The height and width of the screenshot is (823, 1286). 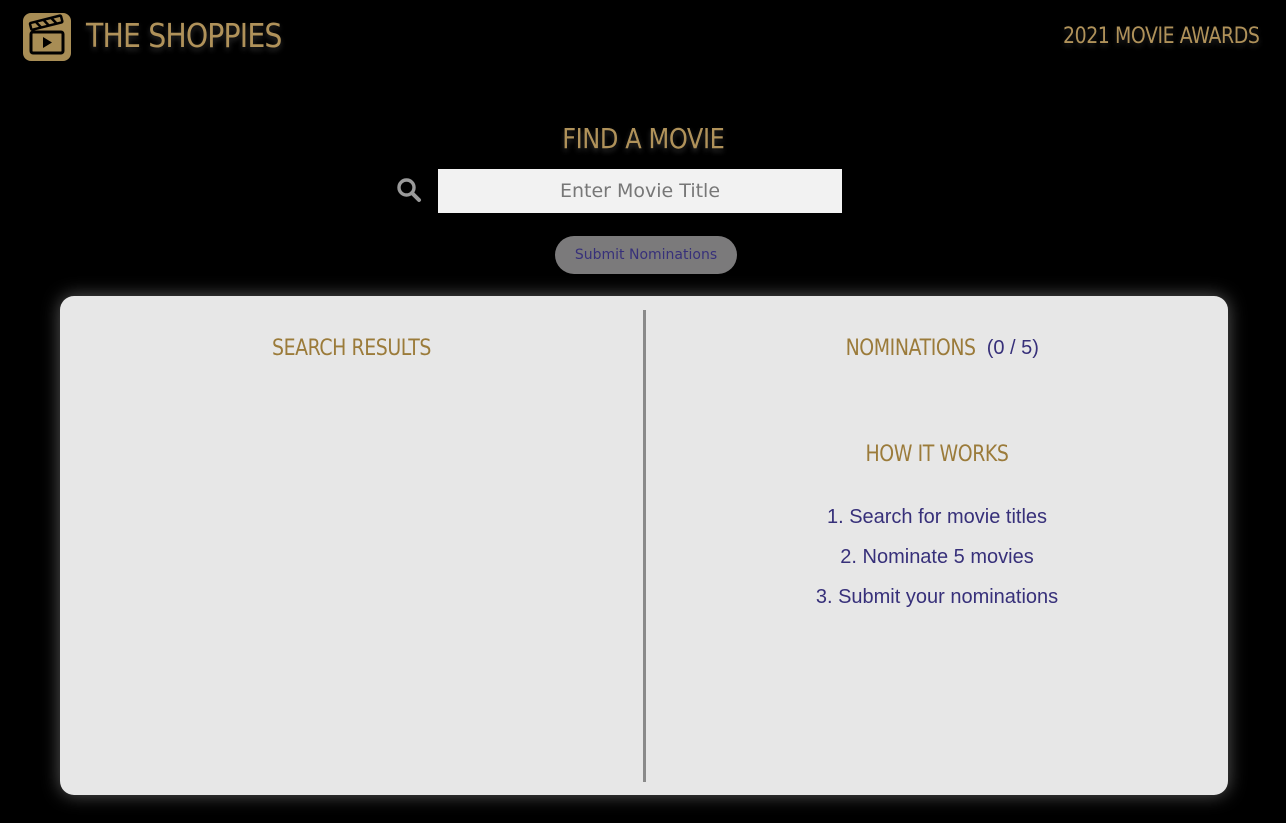 What do you see at coordinates (409, 190) in the screenshot?
I see `search-icon` at bounding box center [409, 190].